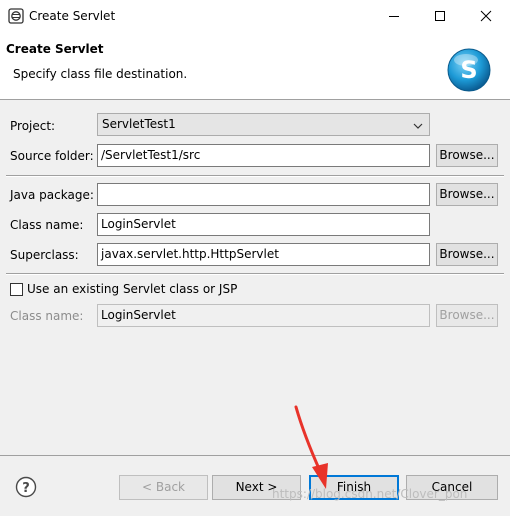  Describe the element at coordinates (33, 126) in the screenshot. I see `project-label: Project:` at that location.